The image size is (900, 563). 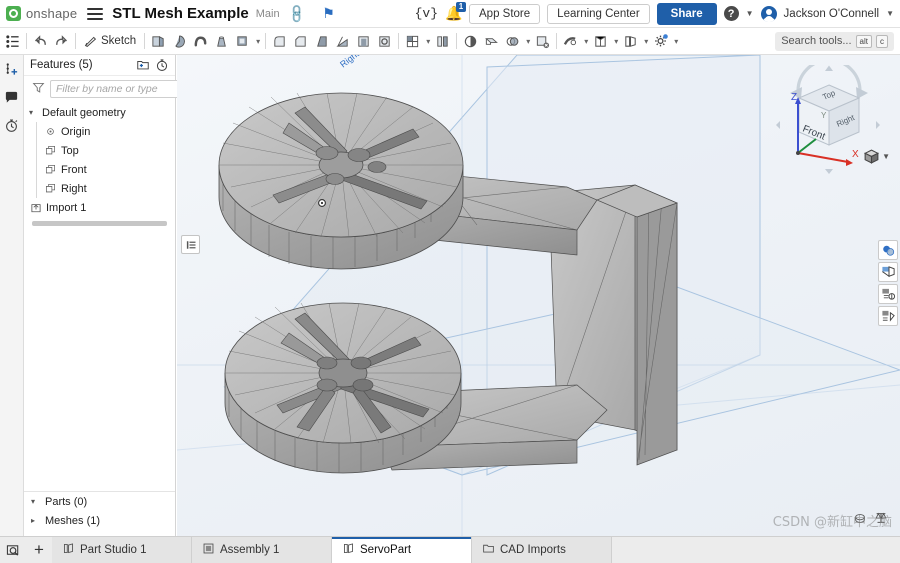 I want to click on tab-label: Part Studio 1, so click(x=113, y=550).